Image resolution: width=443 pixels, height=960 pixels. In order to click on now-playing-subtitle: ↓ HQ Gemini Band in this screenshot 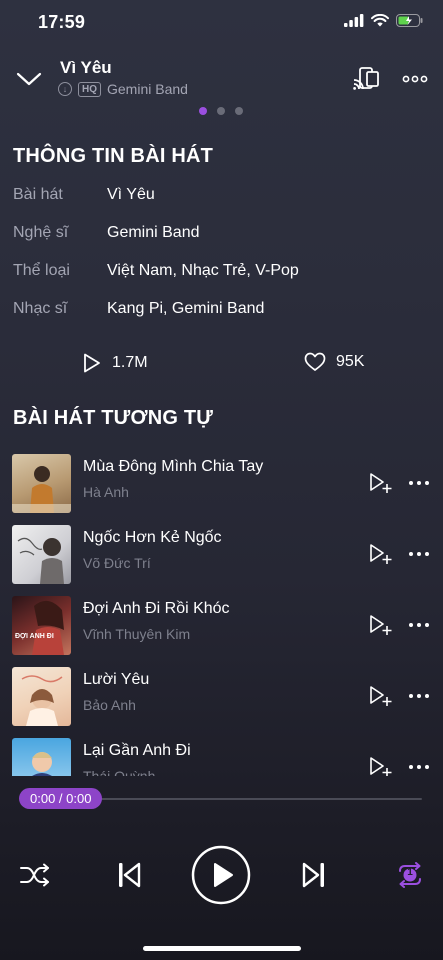, I will do `click(123, 89)`.